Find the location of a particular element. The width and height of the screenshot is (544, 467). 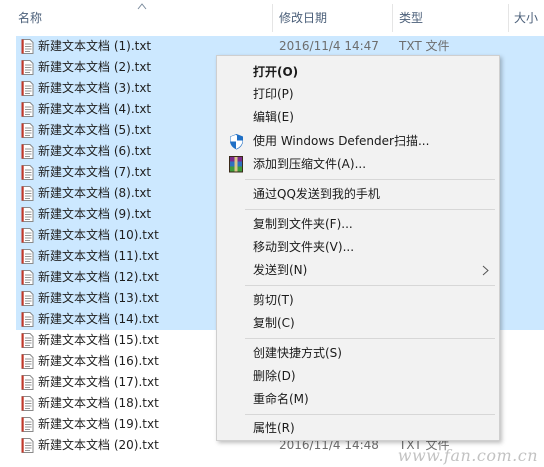

watermark: www.fan.com.cn is located at coordinates (467, 455).